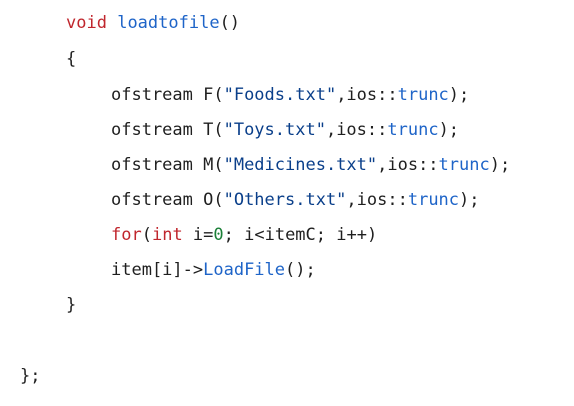 This screenshot has width=574, height=406. What do you see at coordinates (300, 270) in the screenshot?
I see `code-token-default: ();` at bounding box center [300, 270].